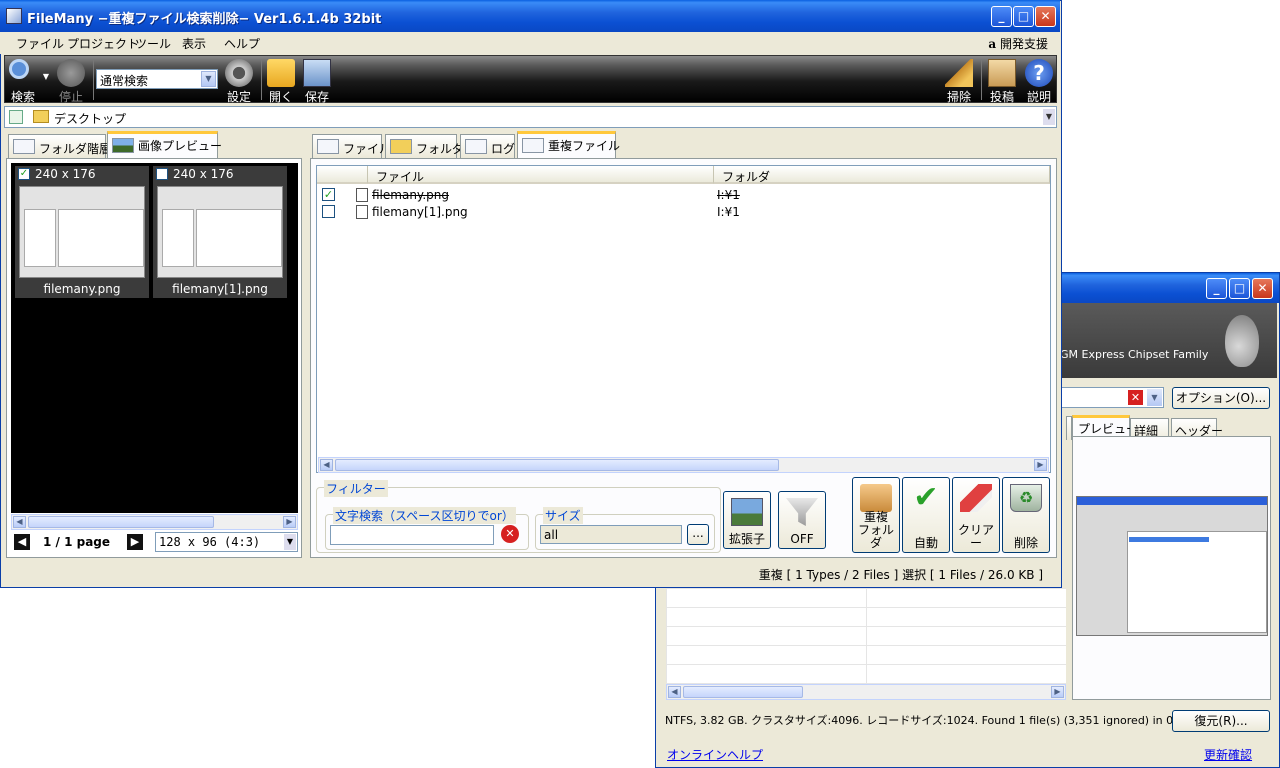 This screenshot has height=768, width=1280. Describe the element at coordinates (866, 692) in the screenshot. I see `horizontal-scrollbar: ◀ ▶` at that location.